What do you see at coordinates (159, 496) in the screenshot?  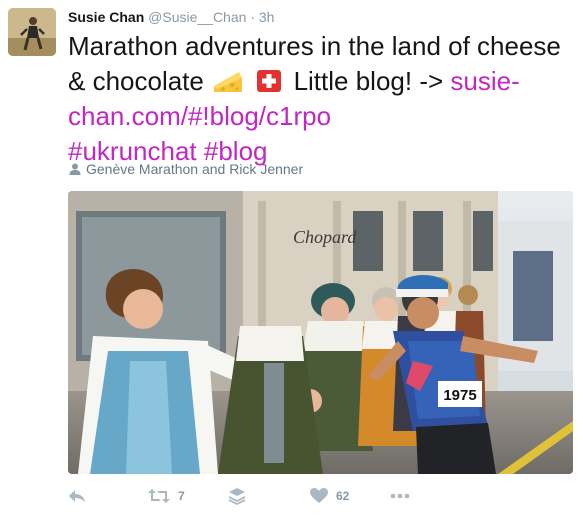 I see `retweet-icon` at bounding box center [159, 496].